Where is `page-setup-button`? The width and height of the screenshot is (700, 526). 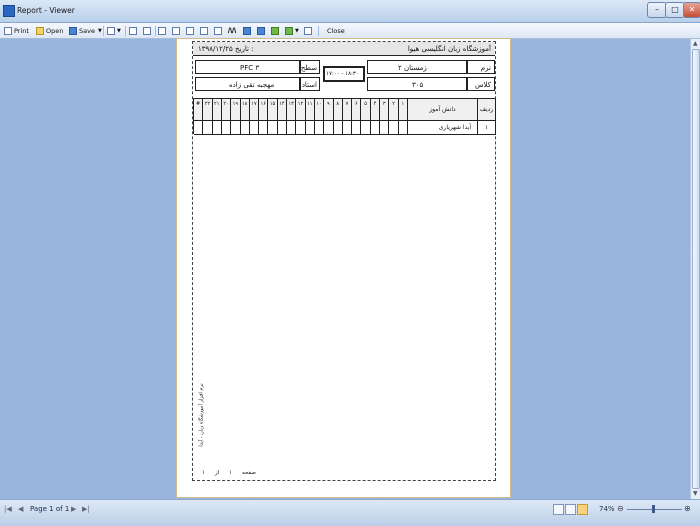 page-setup-button is located at coordinates (177, 30).